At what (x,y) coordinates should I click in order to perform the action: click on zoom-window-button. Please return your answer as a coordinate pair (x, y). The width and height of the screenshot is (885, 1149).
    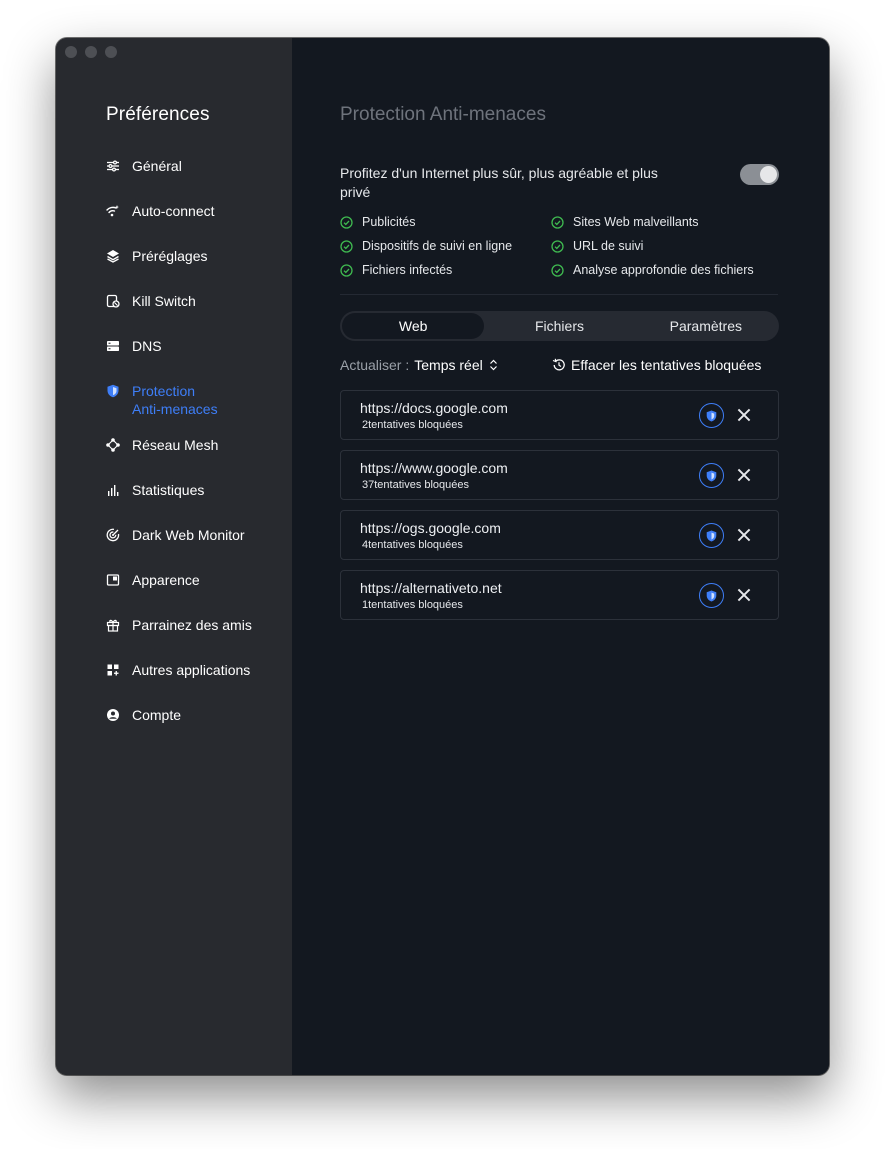
    Looking at the image, I should click on (111, 52).